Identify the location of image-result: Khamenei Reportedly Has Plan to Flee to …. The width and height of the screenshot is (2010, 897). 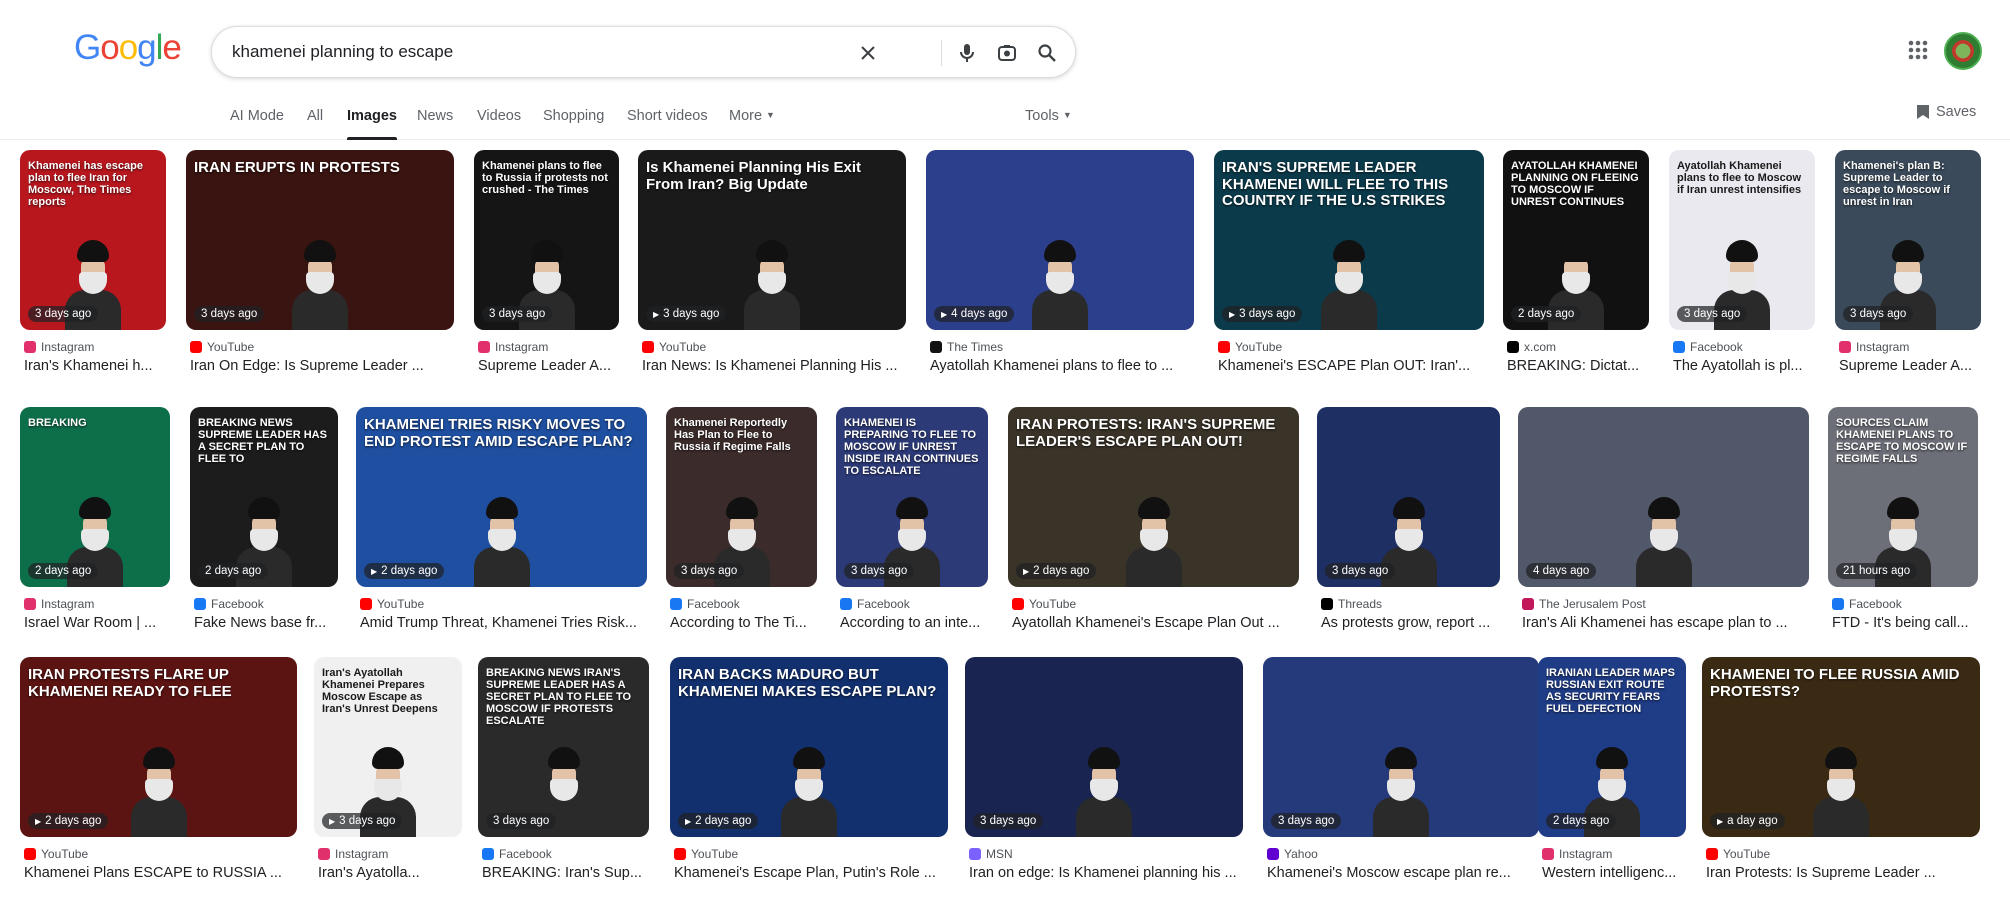
(741, 527).